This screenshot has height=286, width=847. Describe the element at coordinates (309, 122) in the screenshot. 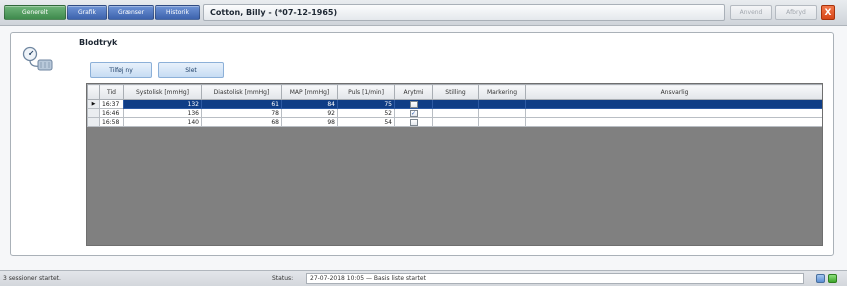

I see `cell-map: 98` at that location.